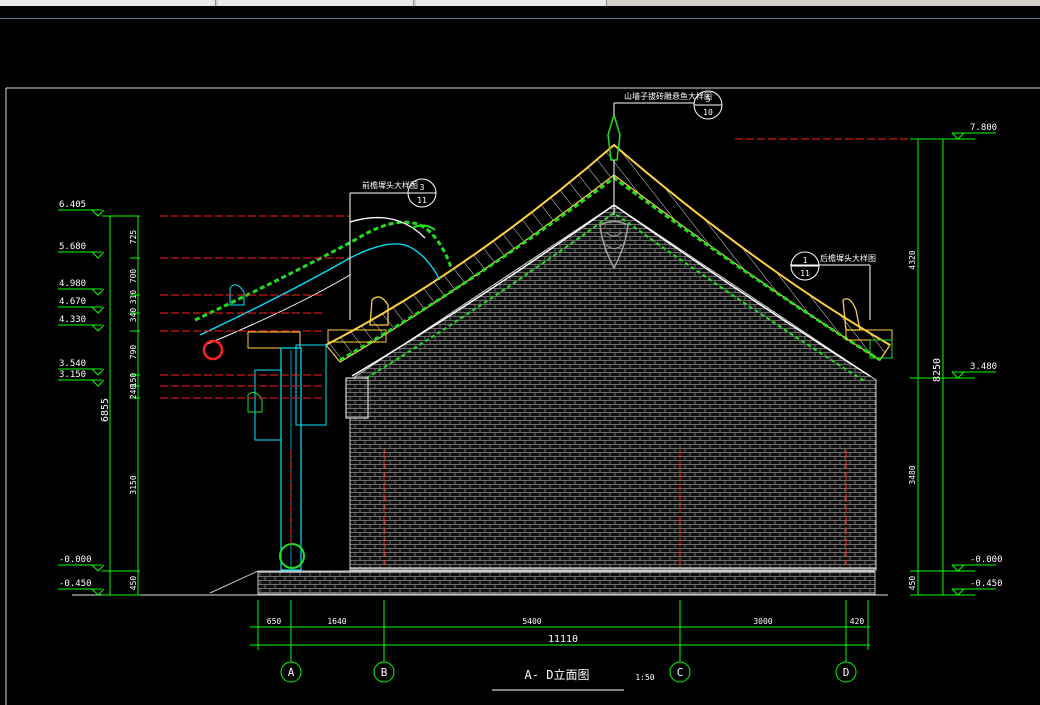  I want to click on drawing-title: A- D立面图, so click(557, 674).